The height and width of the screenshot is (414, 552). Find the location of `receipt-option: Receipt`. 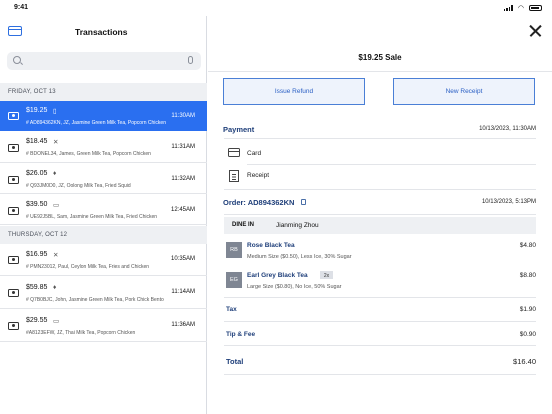

receipt-option: Receipt is located at coordinates (258, 175).